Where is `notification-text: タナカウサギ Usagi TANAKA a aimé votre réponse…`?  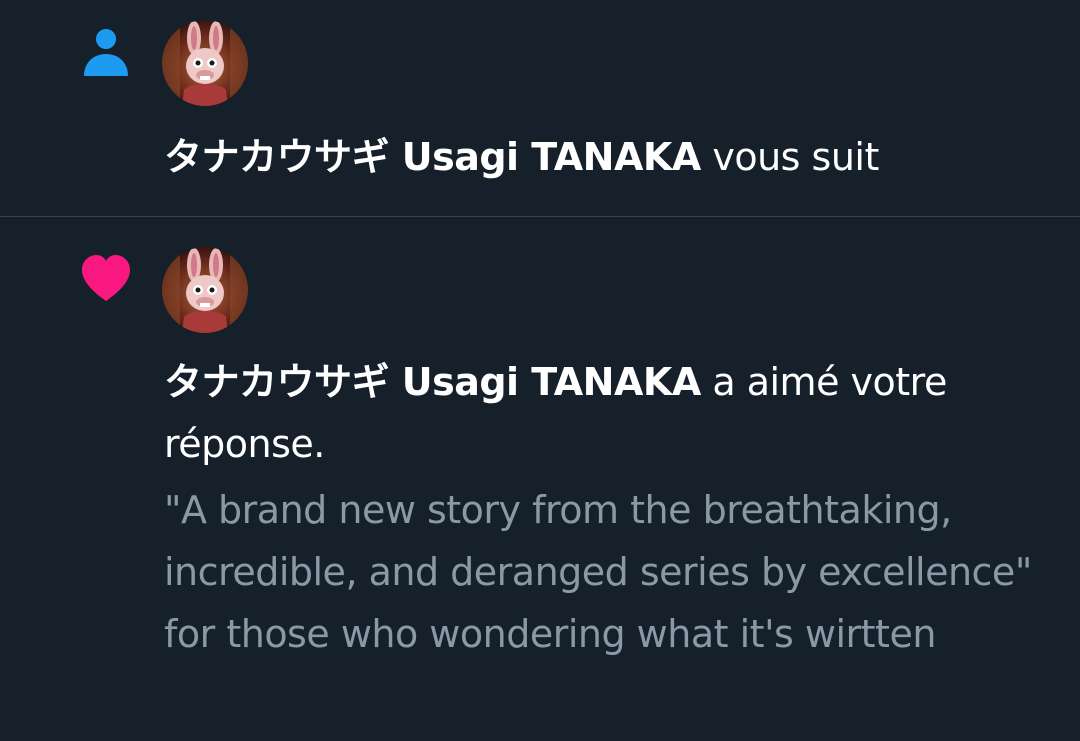 notification-text: タナカウサギ Usagi TANAKA a aimé votre réponse… is located at coordinates (609, 413).